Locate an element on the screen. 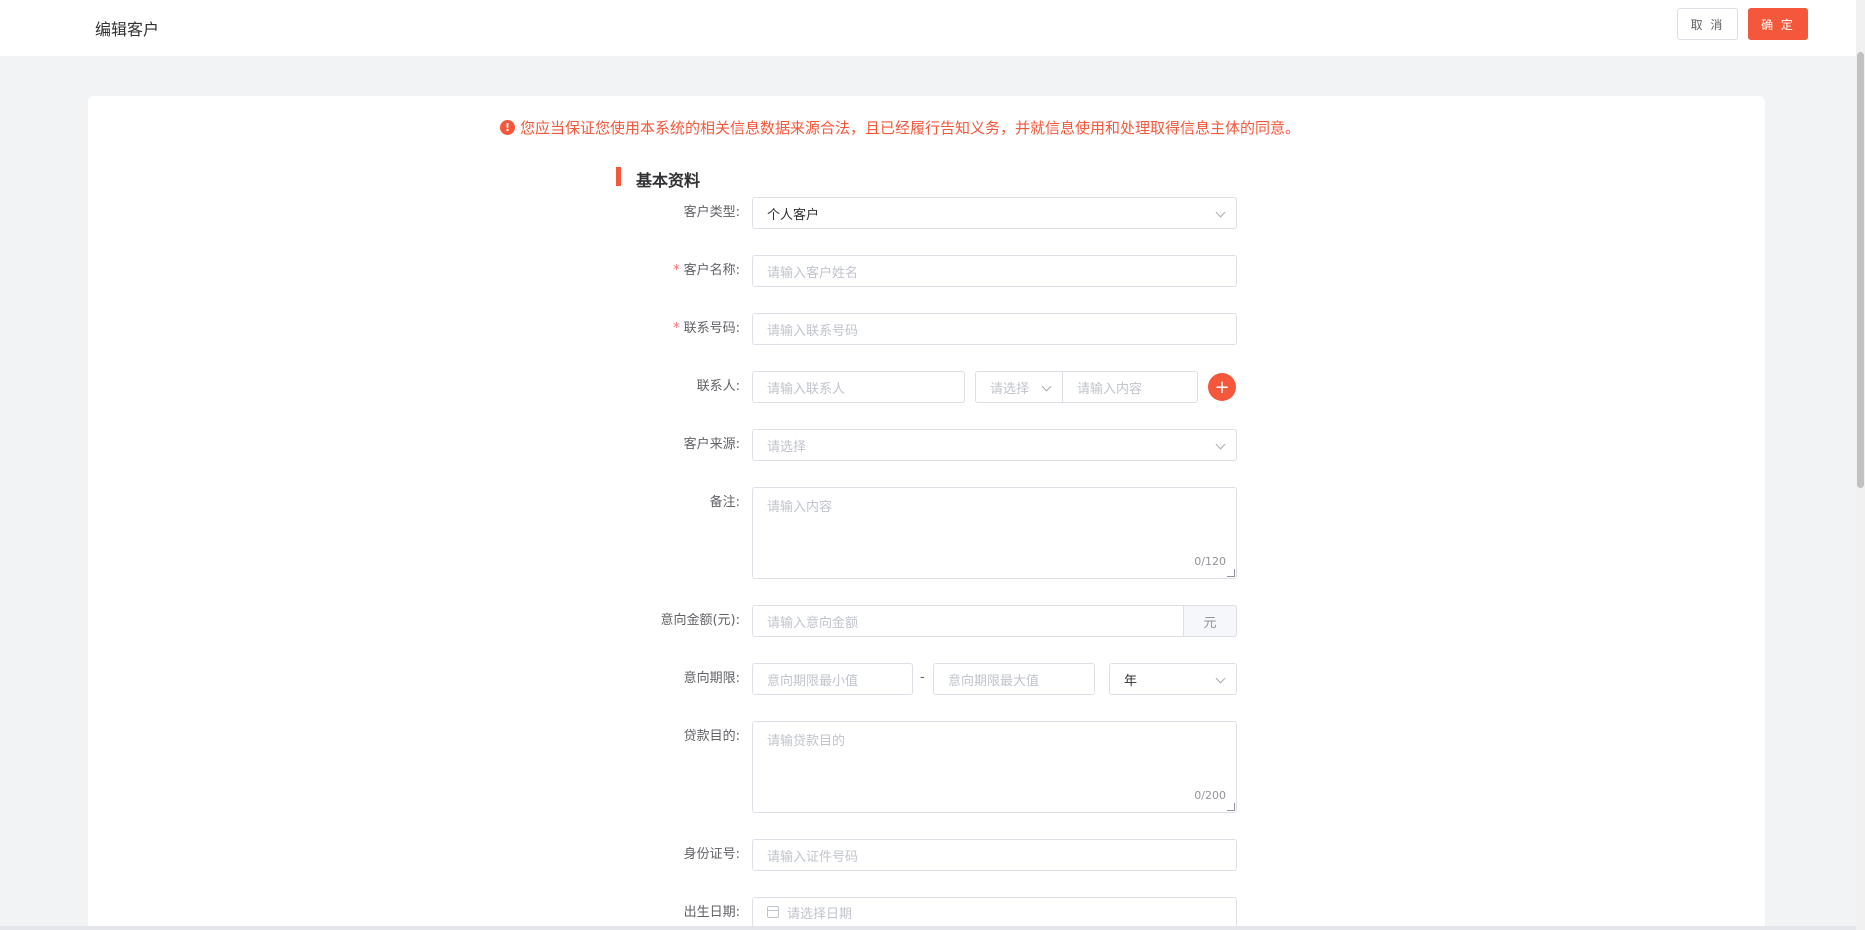 Image resolution: width=1865 pixels, height=930 pixels. calendar-icon is located at coordinates (773, 912).